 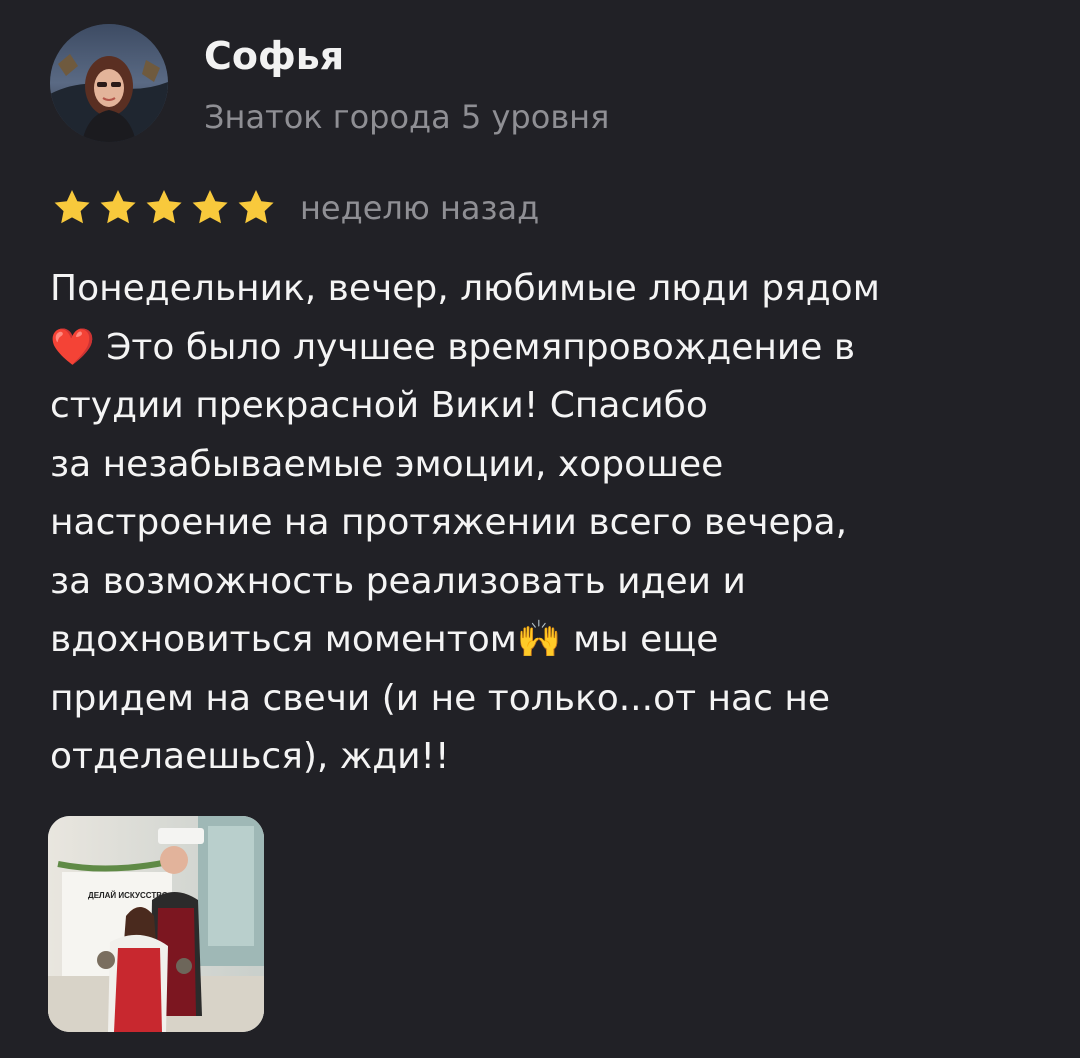 I want to click on author-avatar, so click(x=109, y=83).